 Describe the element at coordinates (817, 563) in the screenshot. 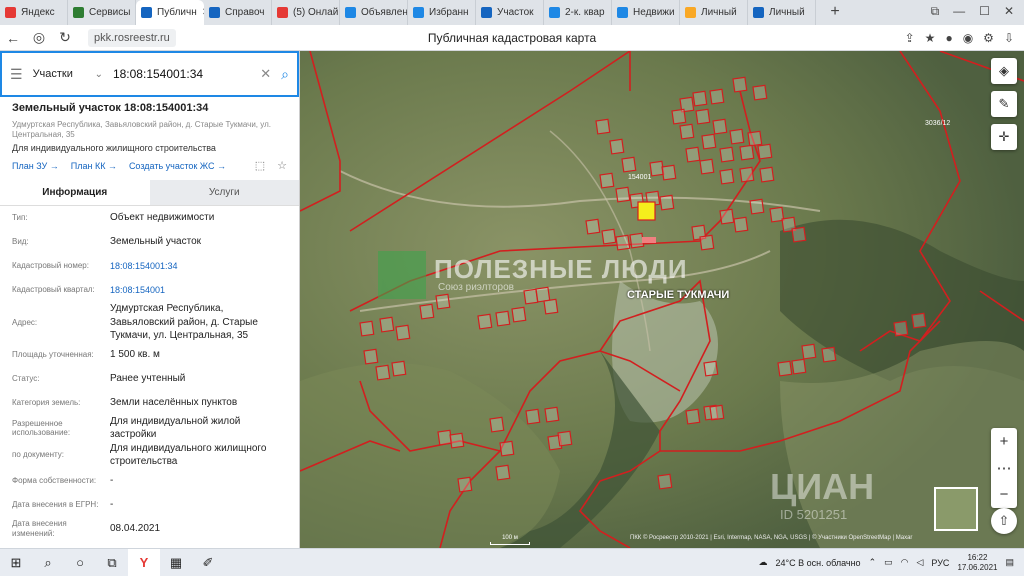

I see `weather-text: 24°C В осн. облачно` at that location.